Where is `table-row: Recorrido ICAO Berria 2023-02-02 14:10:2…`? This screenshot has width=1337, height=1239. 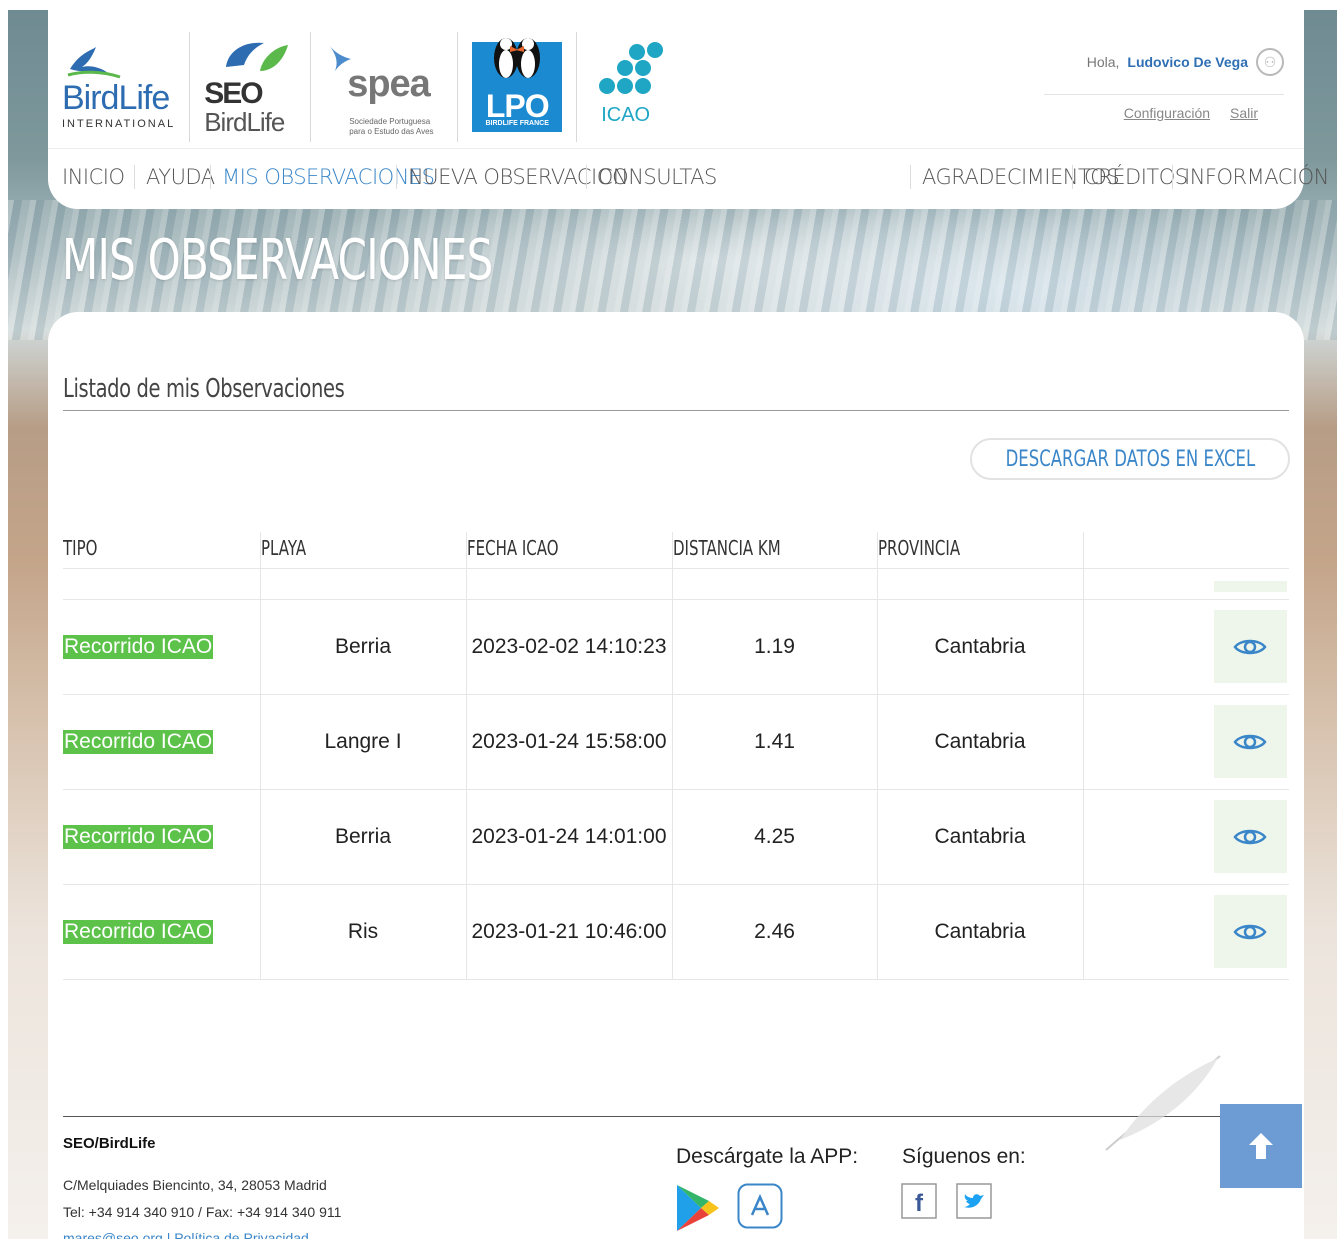 table-row: Recorrido ICAO Berria 2023-02-02 14:10:2… is located at coordinates (676, 647).